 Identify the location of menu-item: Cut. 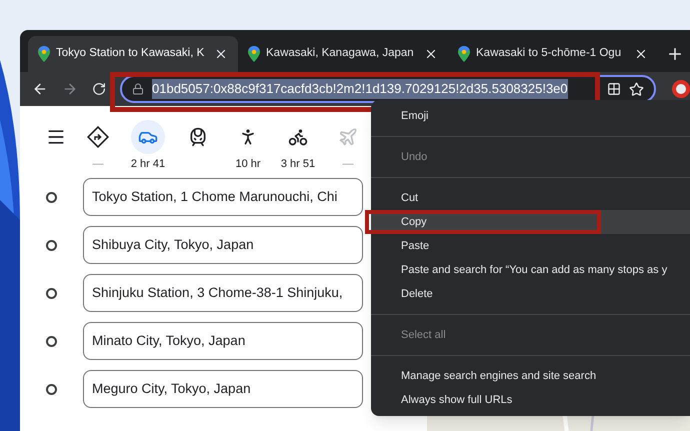
(530, 198).